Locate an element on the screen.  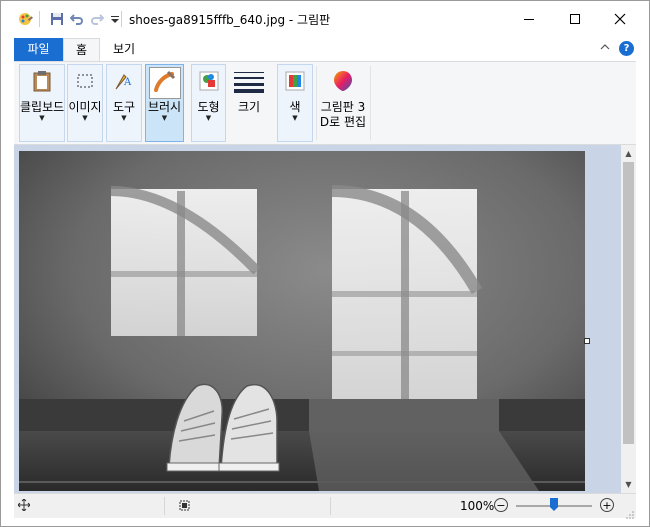
tab-view: 보기 is located at coordinates (124, 49).